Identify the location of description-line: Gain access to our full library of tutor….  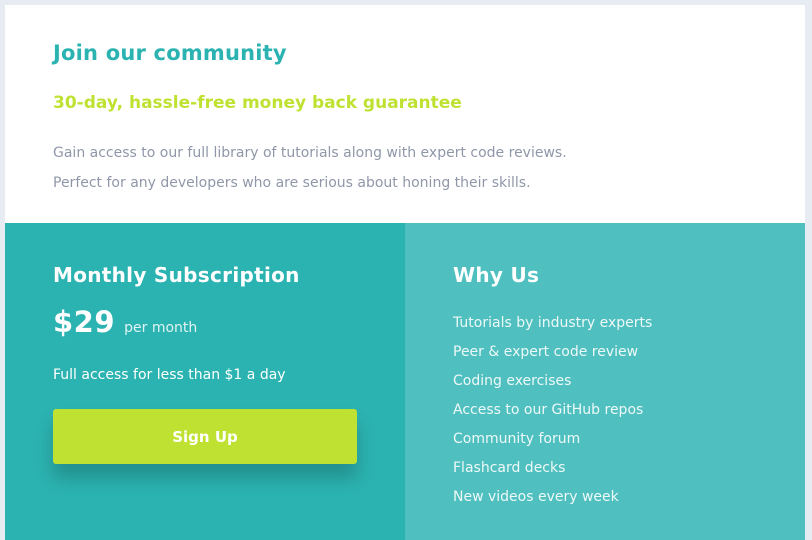
(310, 153).